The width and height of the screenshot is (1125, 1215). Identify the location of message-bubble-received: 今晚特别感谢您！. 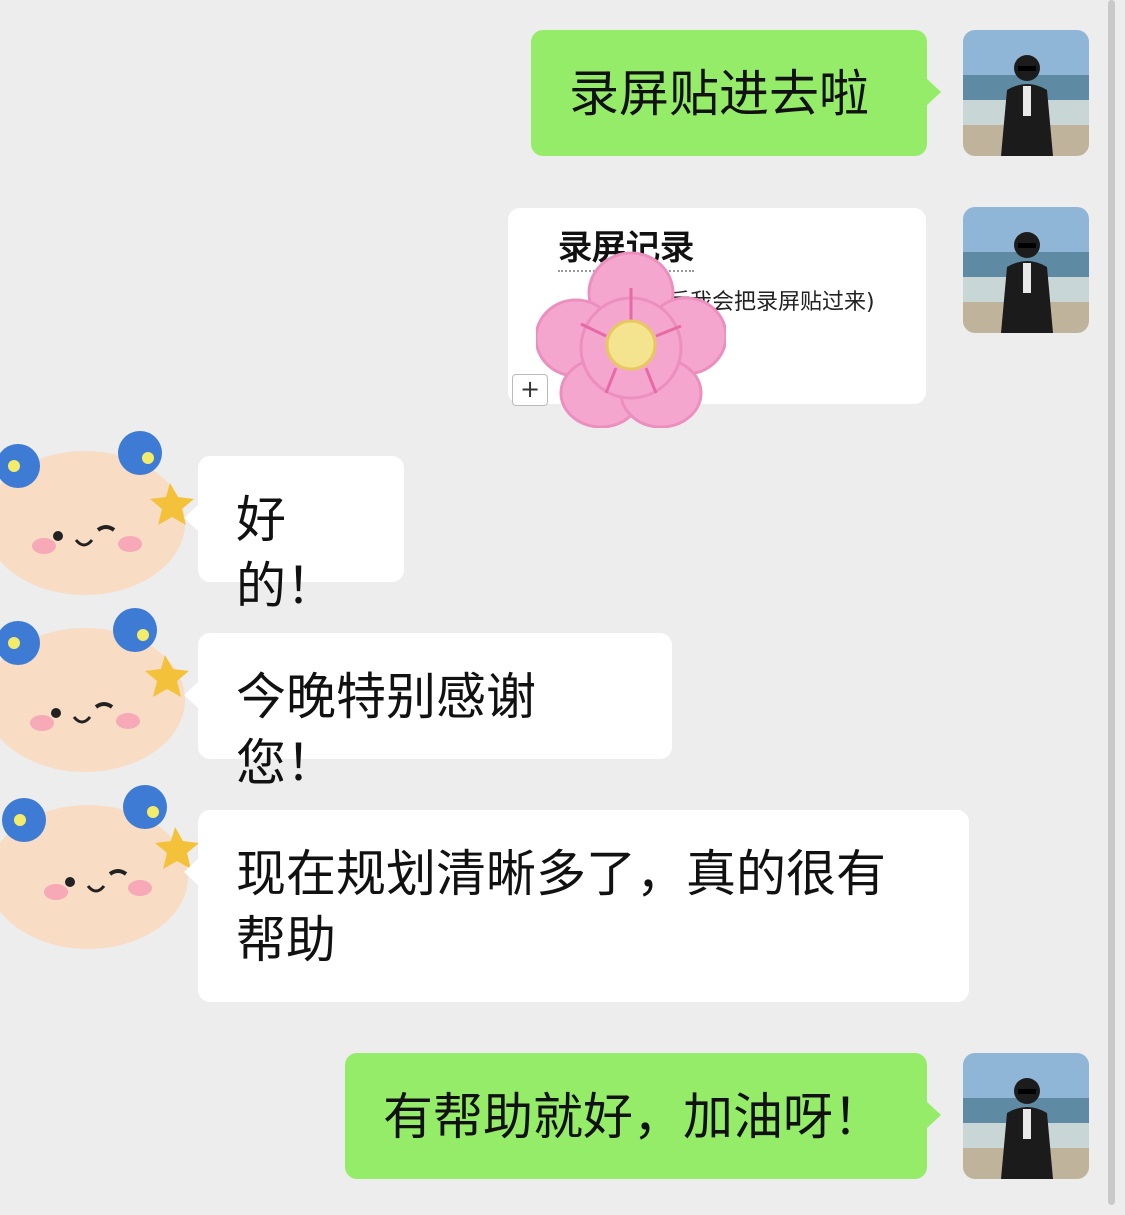
(428, 712).